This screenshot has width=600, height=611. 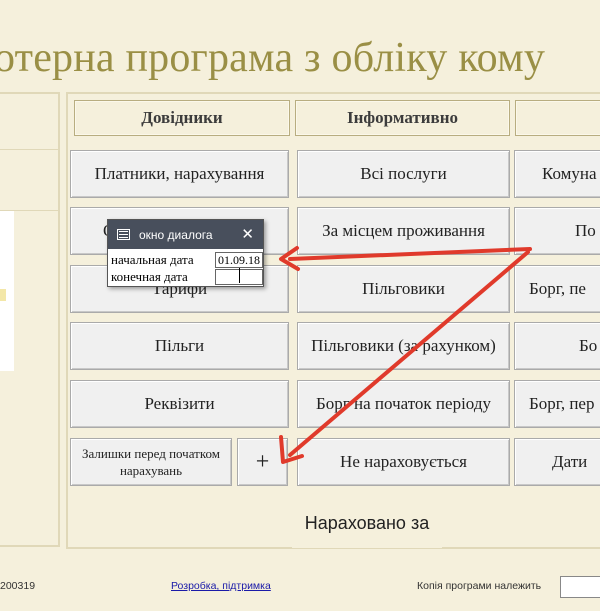 I want to click on version-label: 200319, so click(x=18, y=586).